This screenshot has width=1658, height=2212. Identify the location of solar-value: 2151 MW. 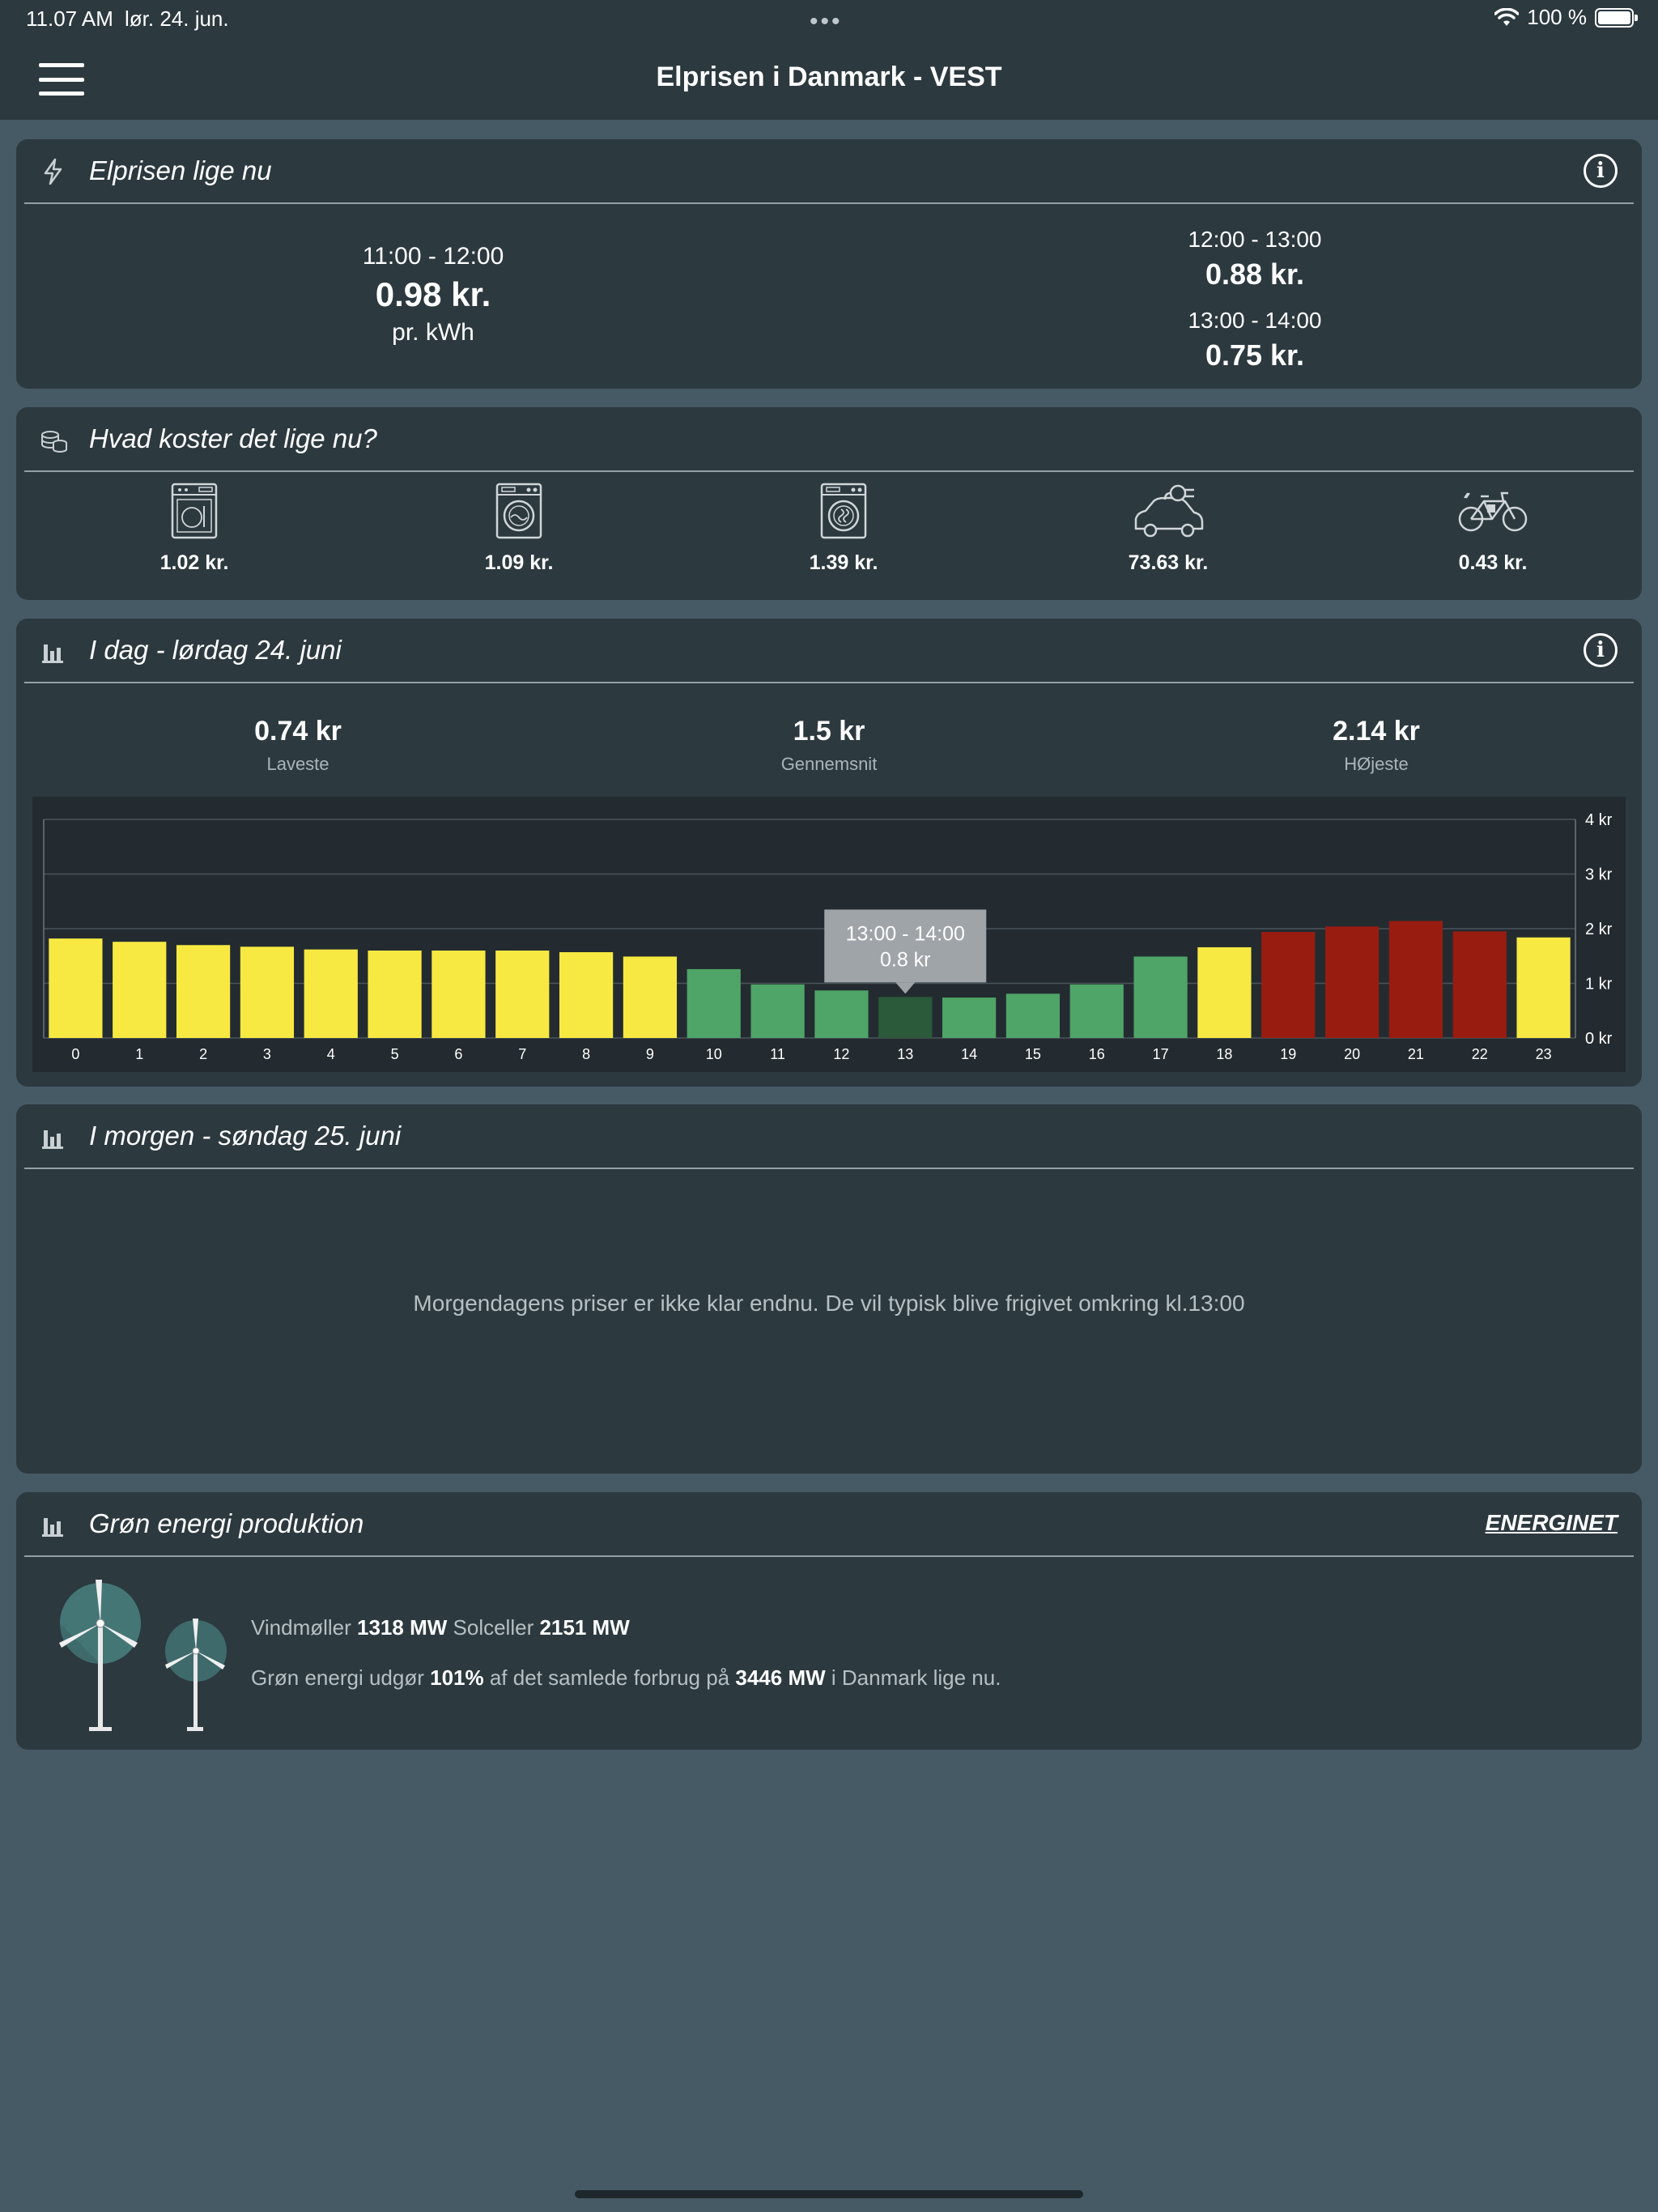
(584, 1628).